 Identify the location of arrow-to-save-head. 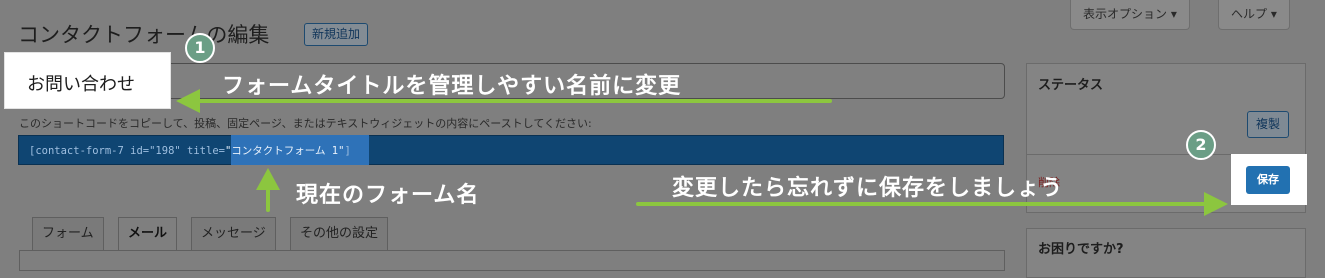
(1216, 204).